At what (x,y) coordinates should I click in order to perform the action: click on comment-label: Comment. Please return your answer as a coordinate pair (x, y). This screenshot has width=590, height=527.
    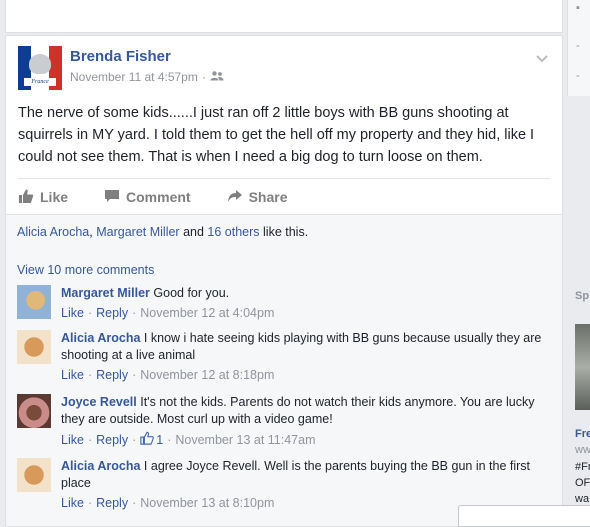
    Looking at the image, I should click on (158, 197).